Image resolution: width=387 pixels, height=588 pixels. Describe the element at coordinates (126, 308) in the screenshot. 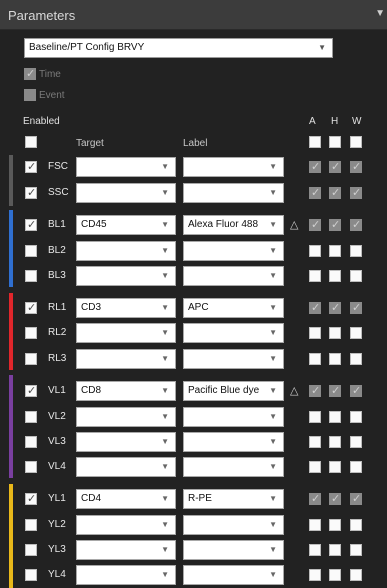

I see `target-dropdown: CD3 ▼` at that location.